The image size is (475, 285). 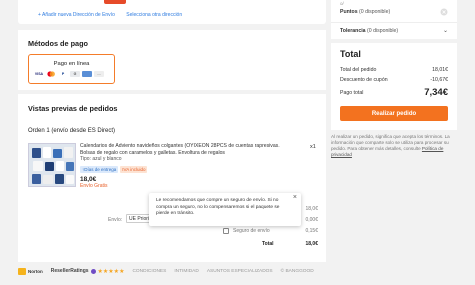 What do you see at coordinates (295, 197) in the screenshot?
I see `close-icon: ×` at bounding box center [295, 197].